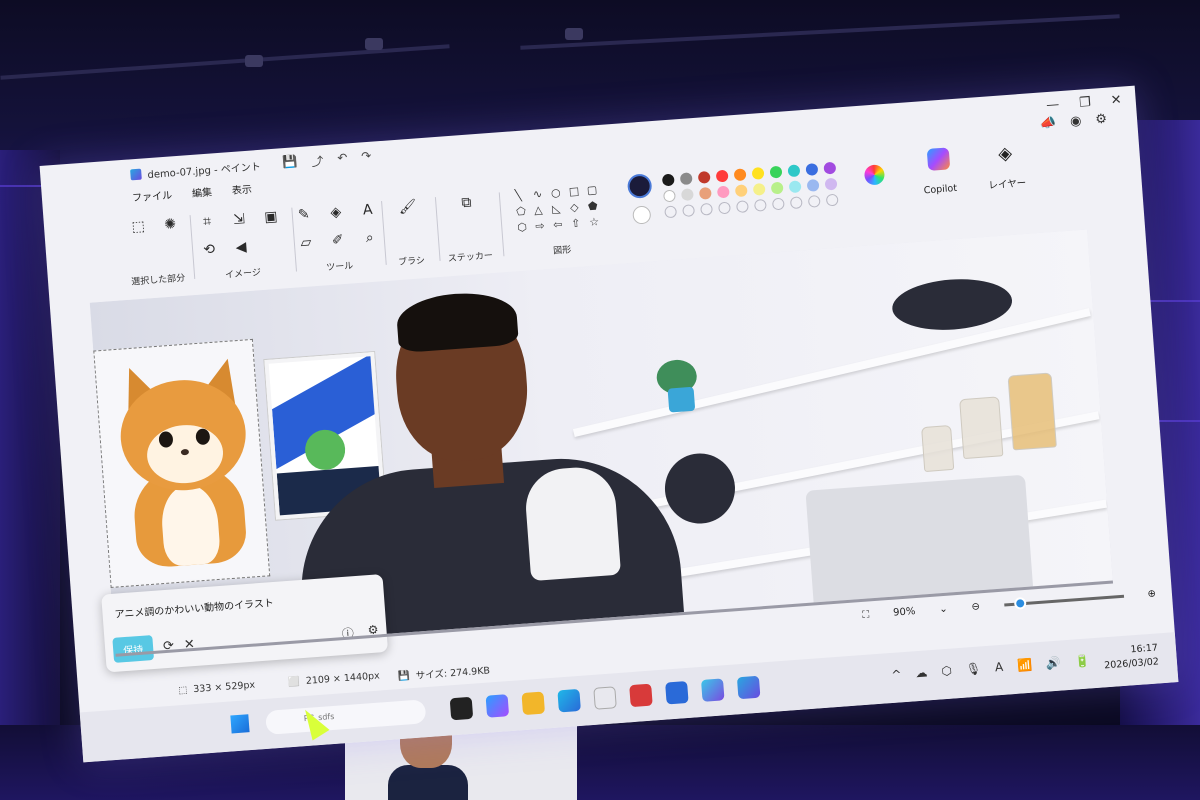 The height and width of the screenshot is (800, 1200). What do you see at coordinates (677, 692) in the screenshot?
I see `mail-icon` at bounding box center [677, 692].